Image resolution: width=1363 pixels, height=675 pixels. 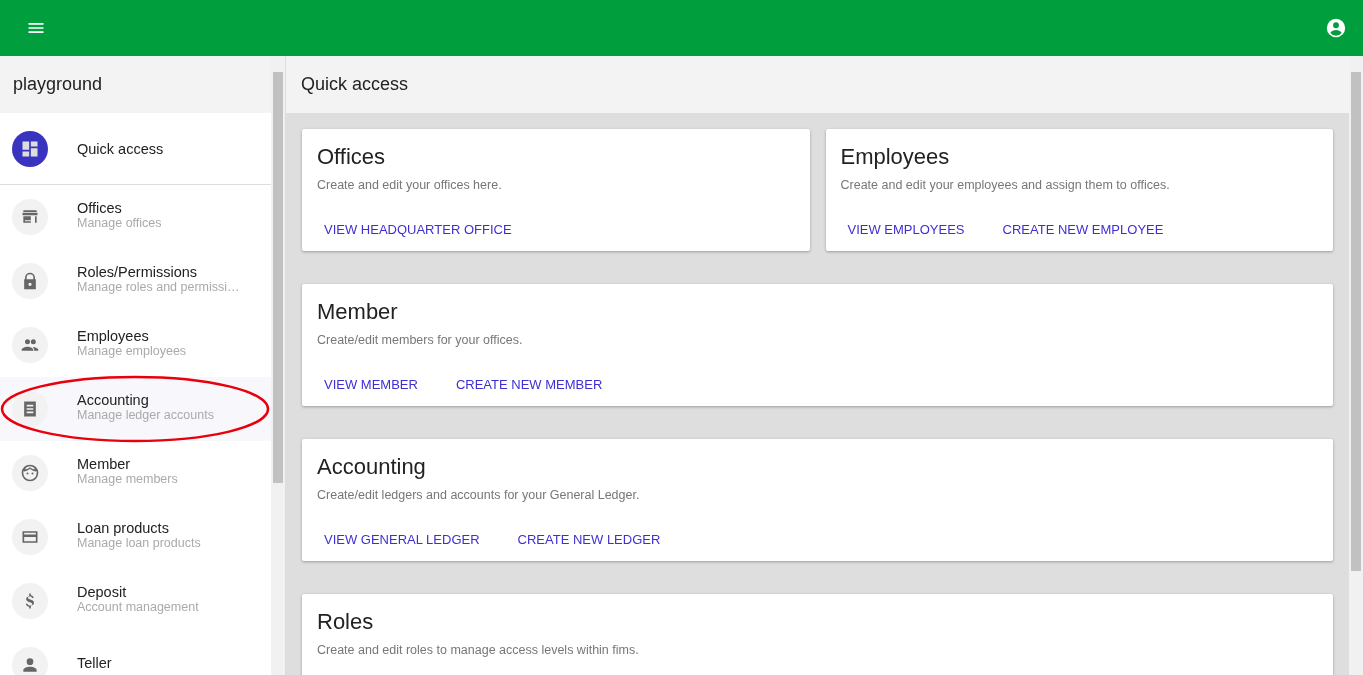 I want to click on card-title: Accounting, so click(x=372, y=467).